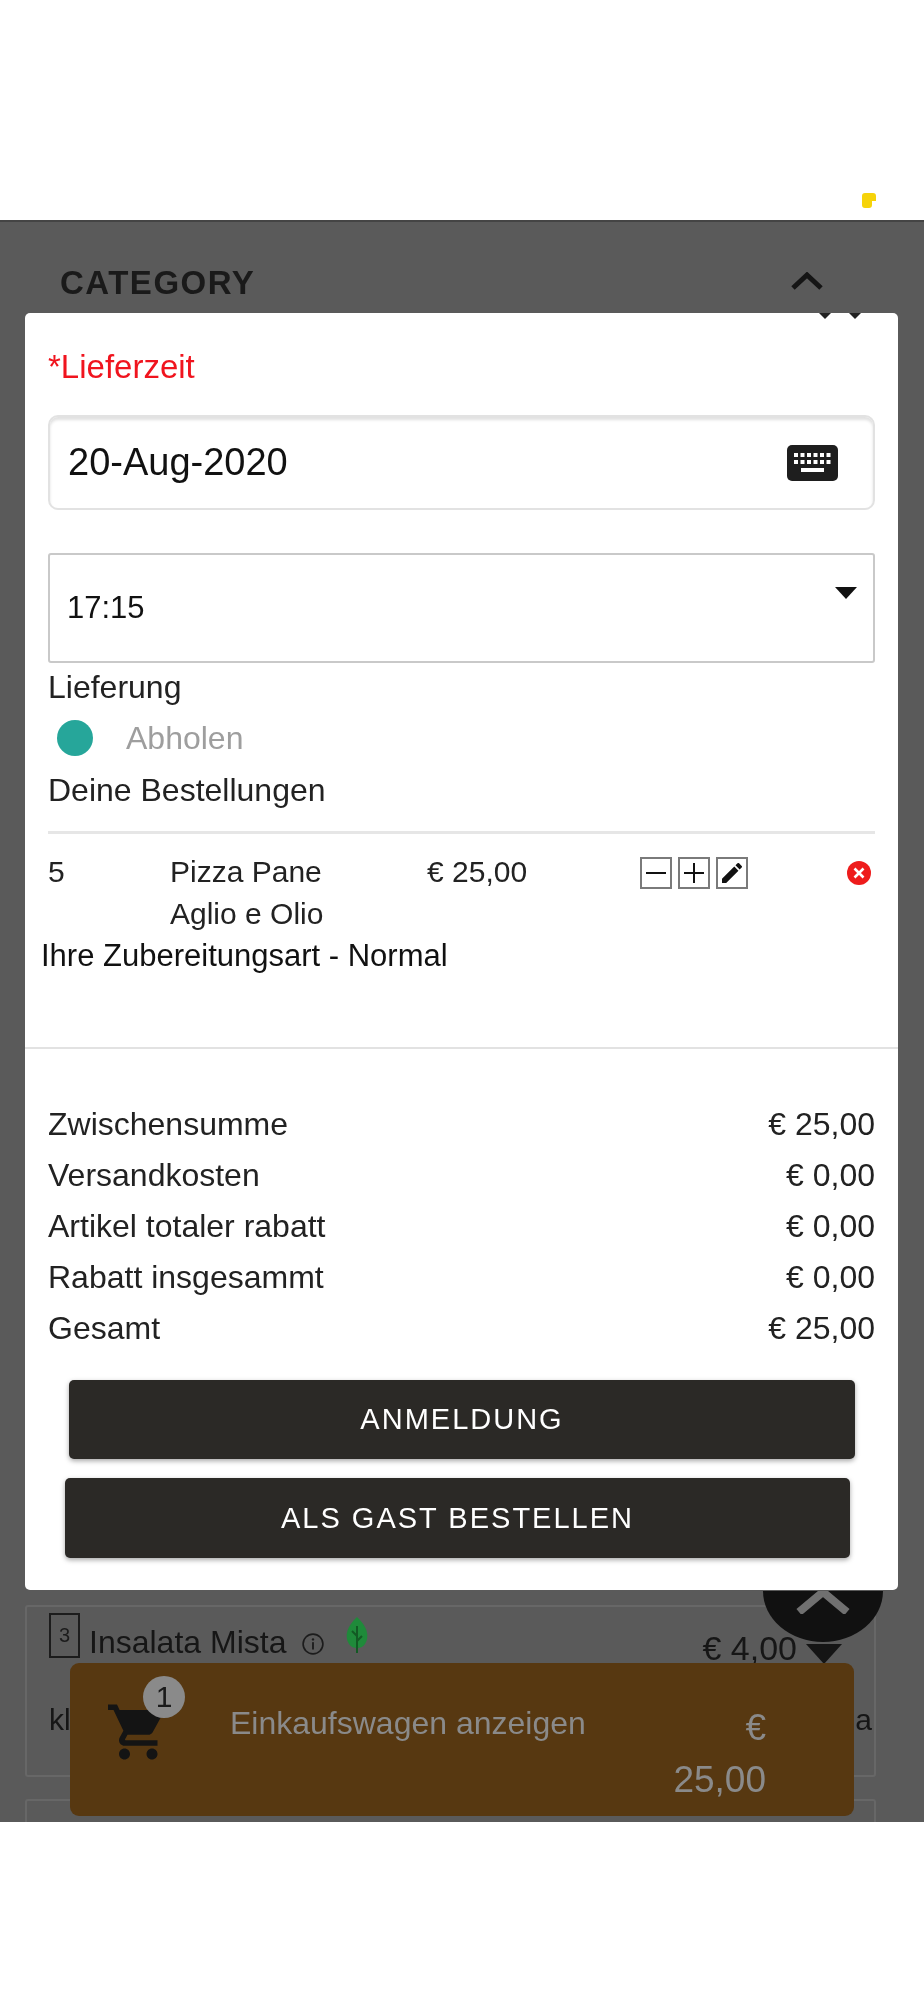  I want to click on item-description: a, so click(863, 1720).